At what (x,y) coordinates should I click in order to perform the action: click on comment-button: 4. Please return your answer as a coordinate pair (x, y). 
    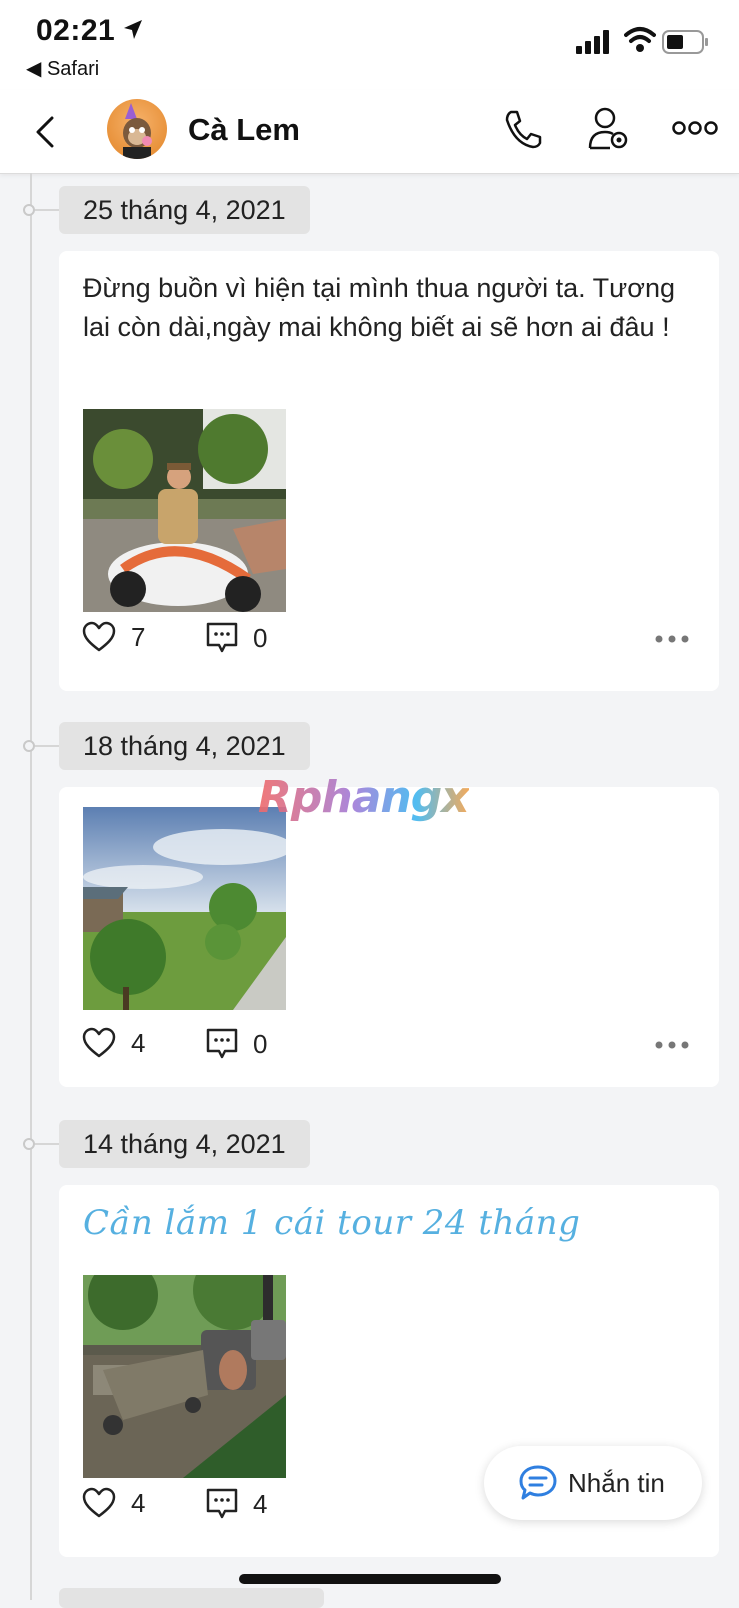
    Looking at the image, I should click on (236, 1504).